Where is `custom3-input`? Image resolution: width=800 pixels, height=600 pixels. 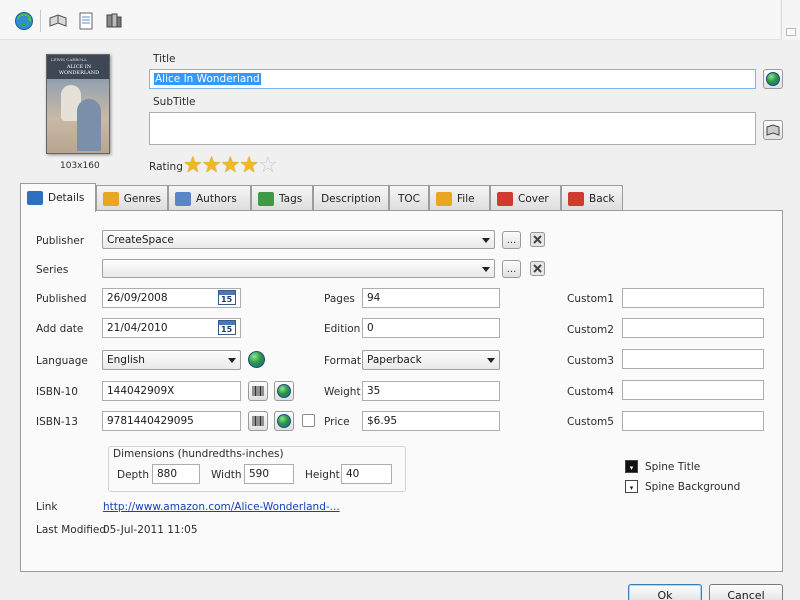
custom3-input is located at coordinates (693, 359).